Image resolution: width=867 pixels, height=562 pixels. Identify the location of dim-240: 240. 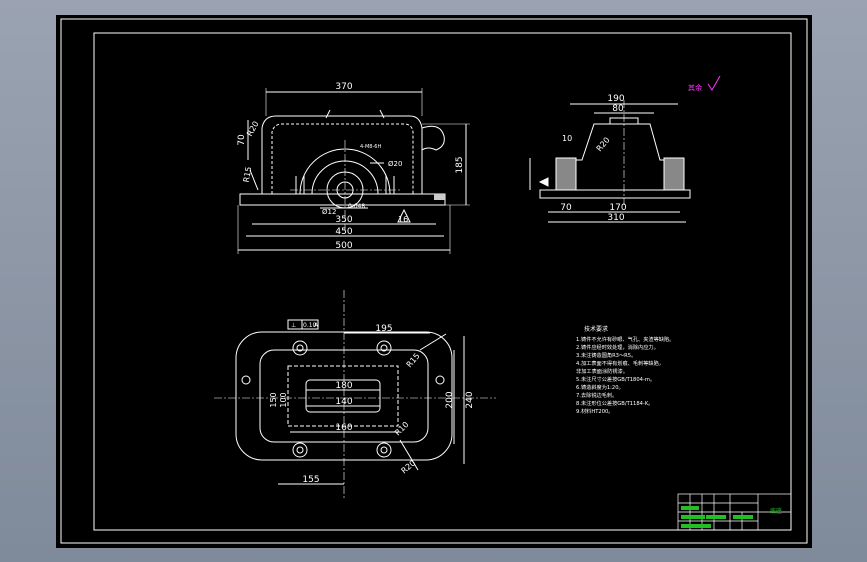
(470, 399).